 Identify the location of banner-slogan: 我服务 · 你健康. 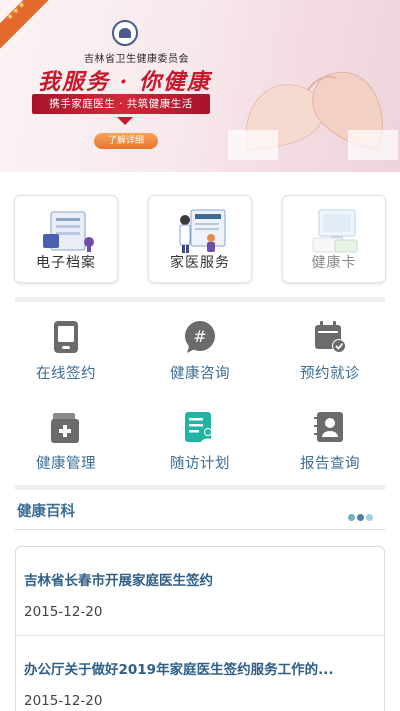
(124, 82).